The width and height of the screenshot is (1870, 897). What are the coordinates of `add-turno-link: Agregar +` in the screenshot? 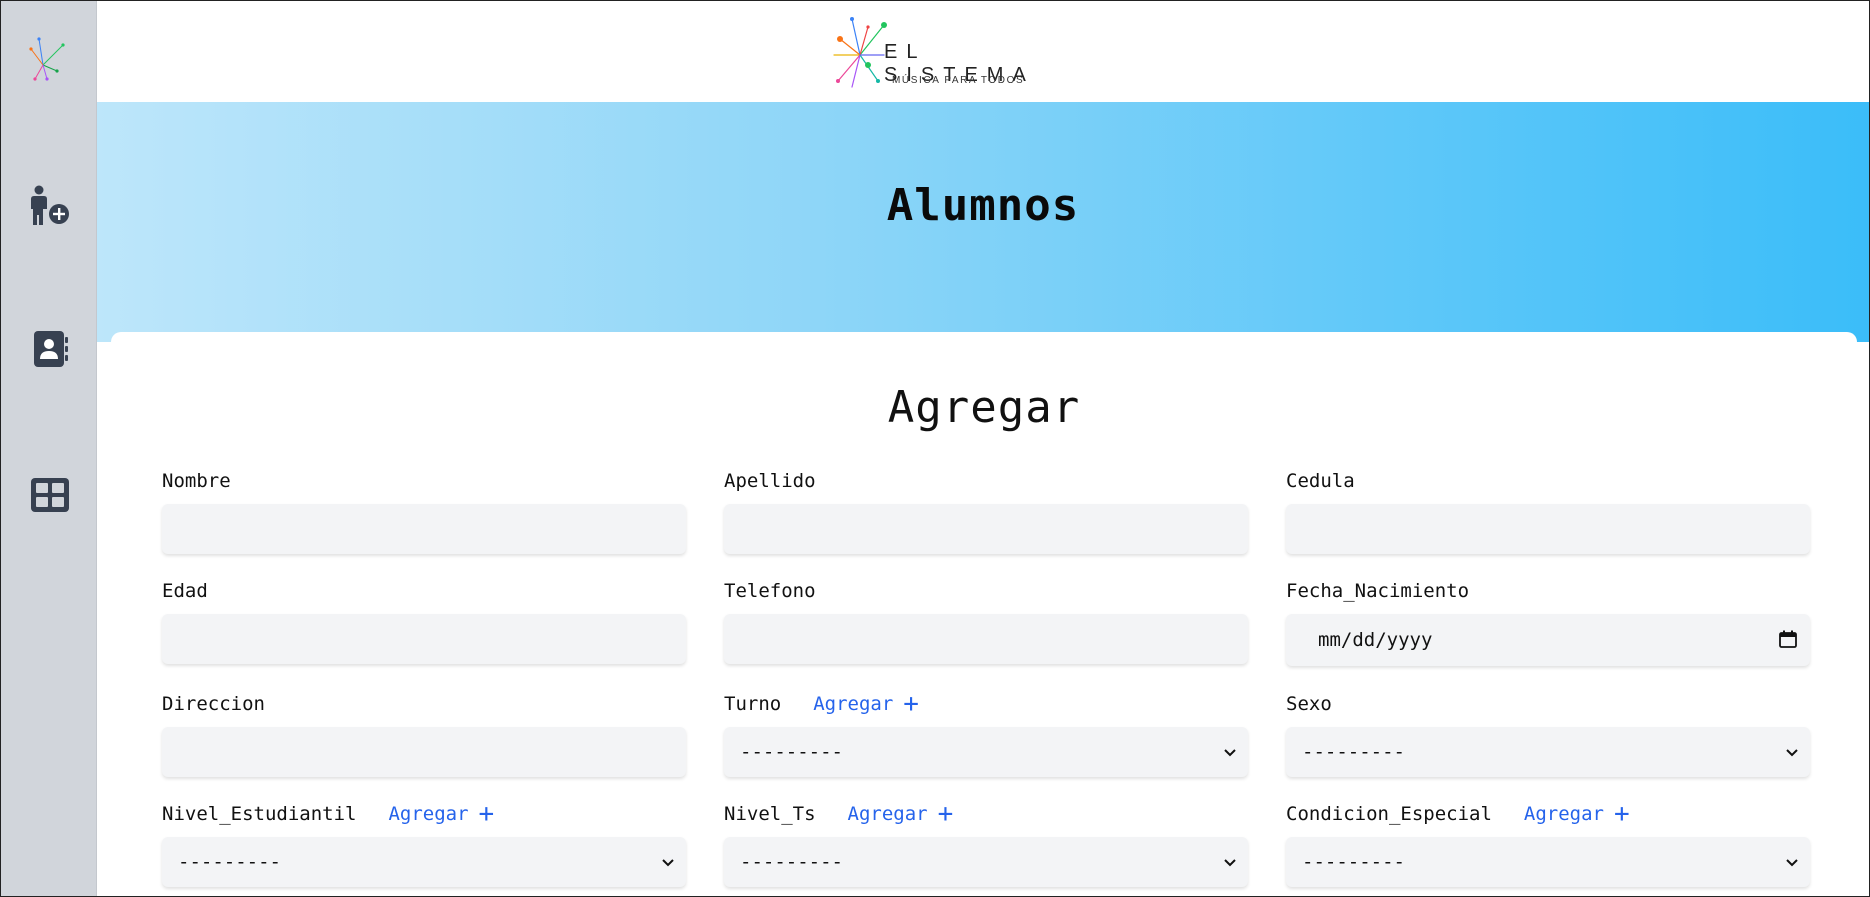 It's located at (866, 704).